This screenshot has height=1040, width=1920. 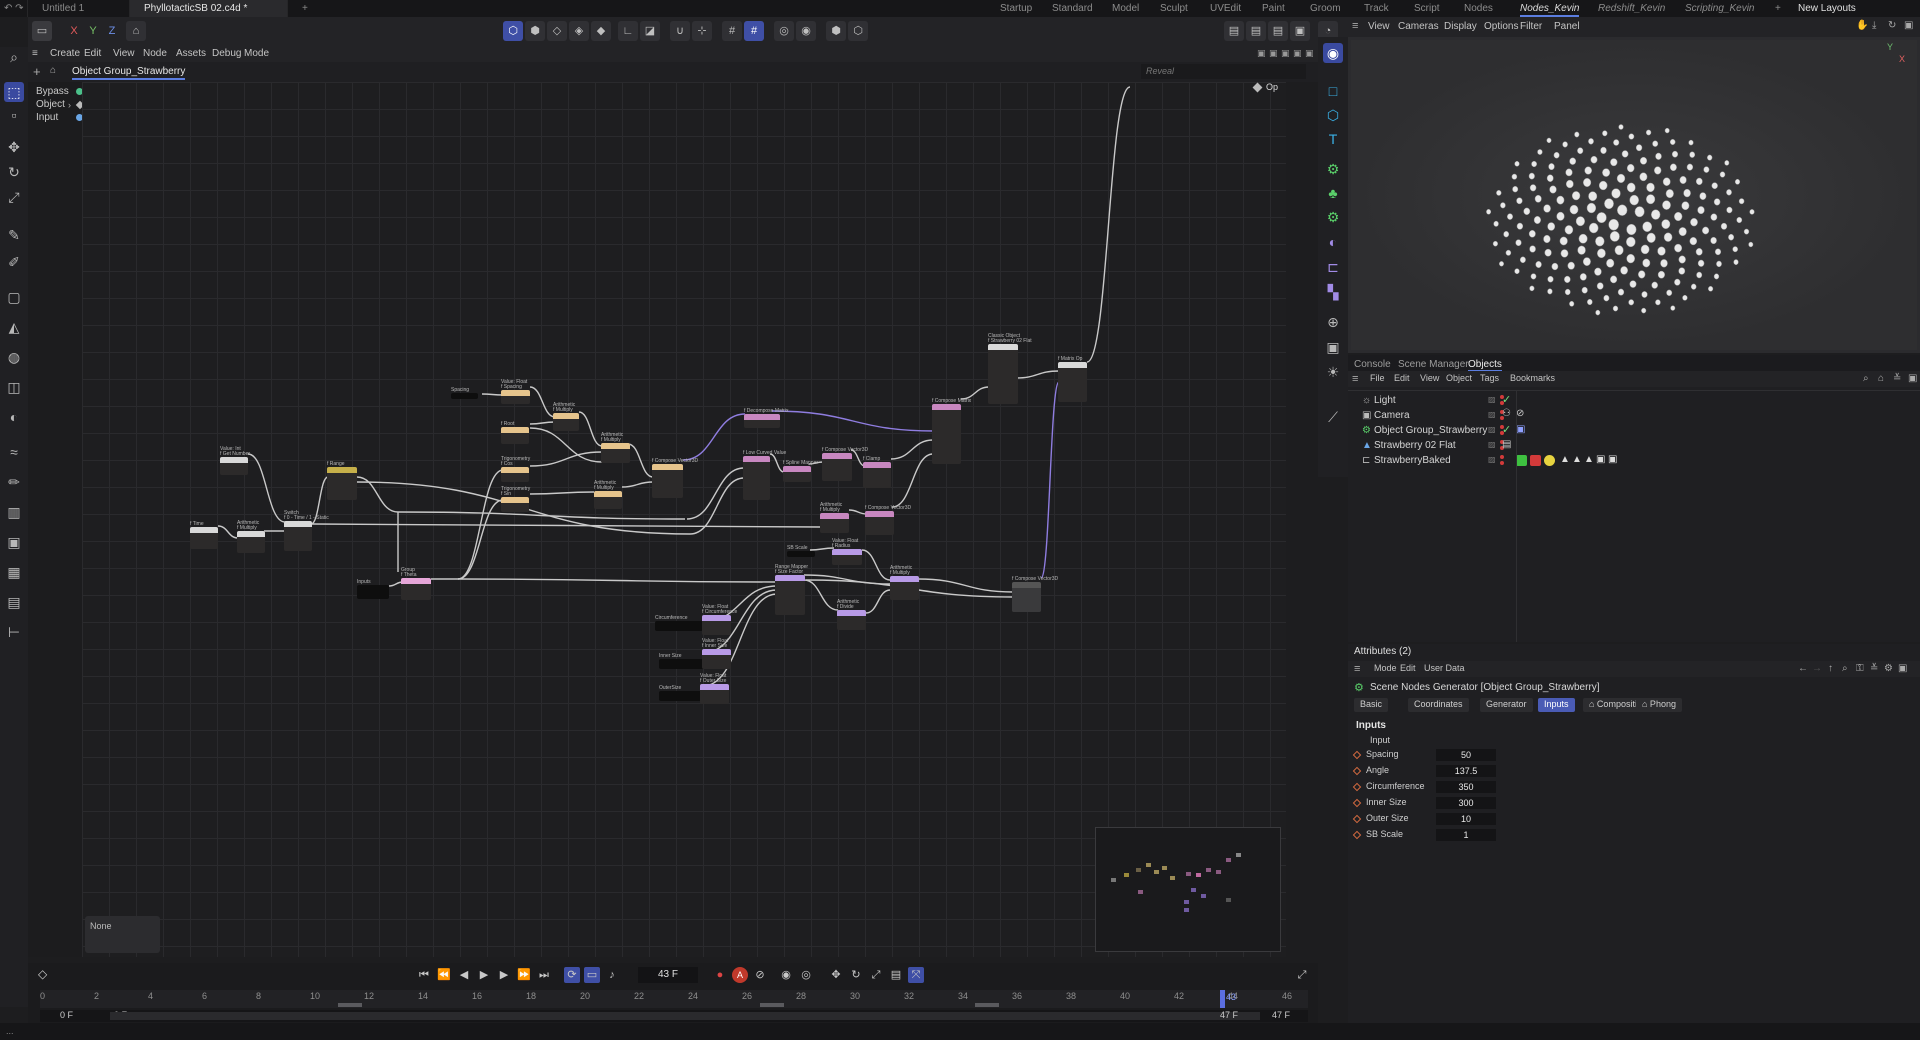 What do you see at coordinates (1427, 8) in the screenshot?
I see `layout-script: Script` at bounding box center [1427, 8].